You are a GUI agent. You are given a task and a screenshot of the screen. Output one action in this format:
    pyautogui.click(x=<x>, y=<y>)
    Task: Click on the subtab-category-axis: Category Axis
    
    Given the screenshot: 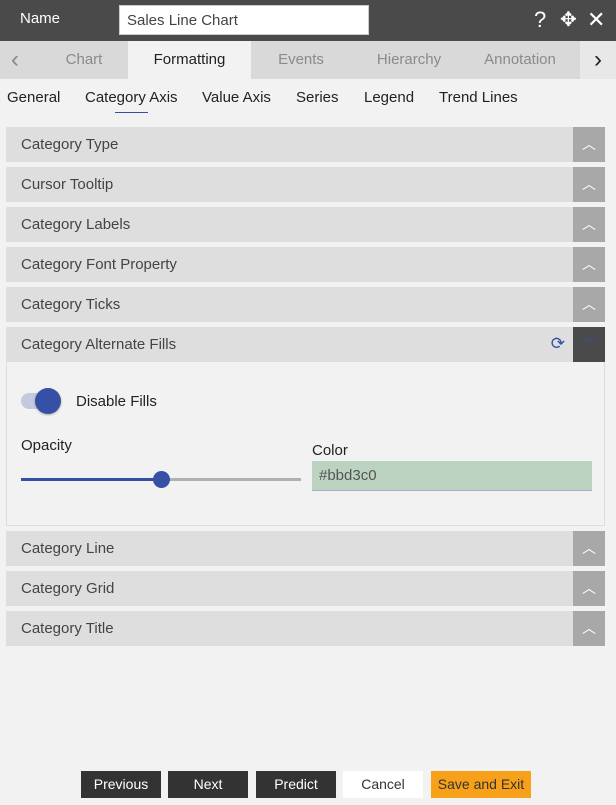 What is the action you would take?
    pyautogui.click(x=131, y=101)
    